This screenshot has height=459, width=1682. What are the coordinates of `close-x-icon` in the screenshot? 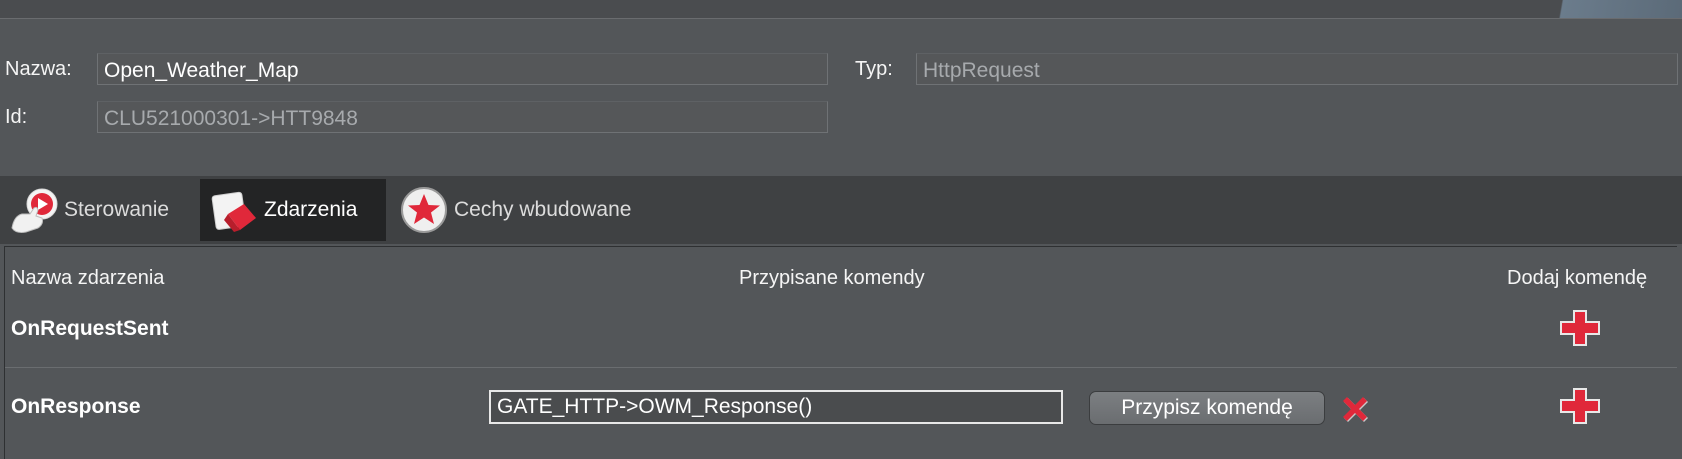 It's located at (1355, 409).